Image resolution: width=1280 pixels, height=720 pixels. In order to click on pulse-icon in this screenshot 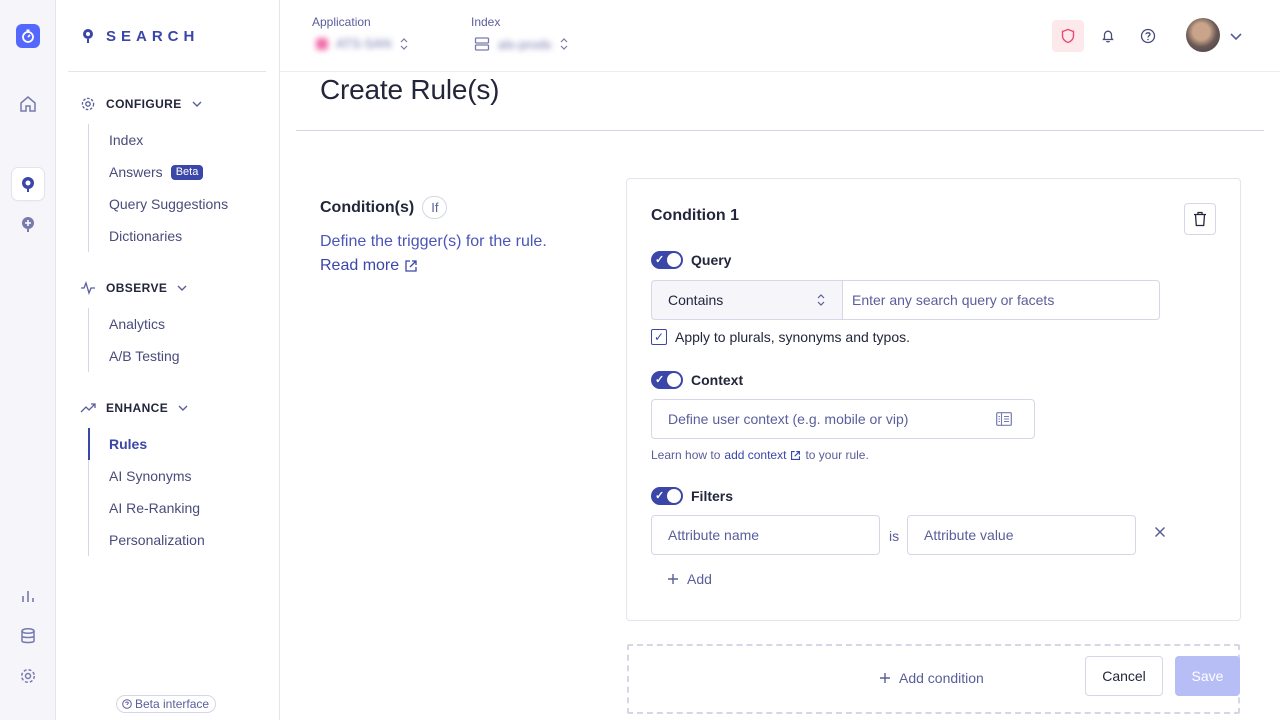, I will do `click(88, 288)`.